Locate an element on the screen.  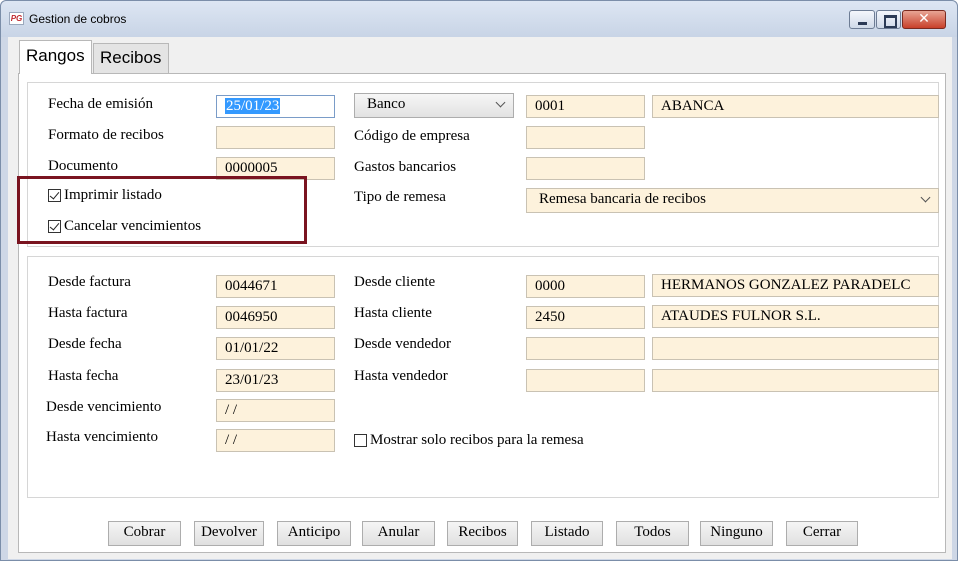
hasta-cliente-name-field: ATAUDES FULNOR S.L. is located at coordinates (795, 316).